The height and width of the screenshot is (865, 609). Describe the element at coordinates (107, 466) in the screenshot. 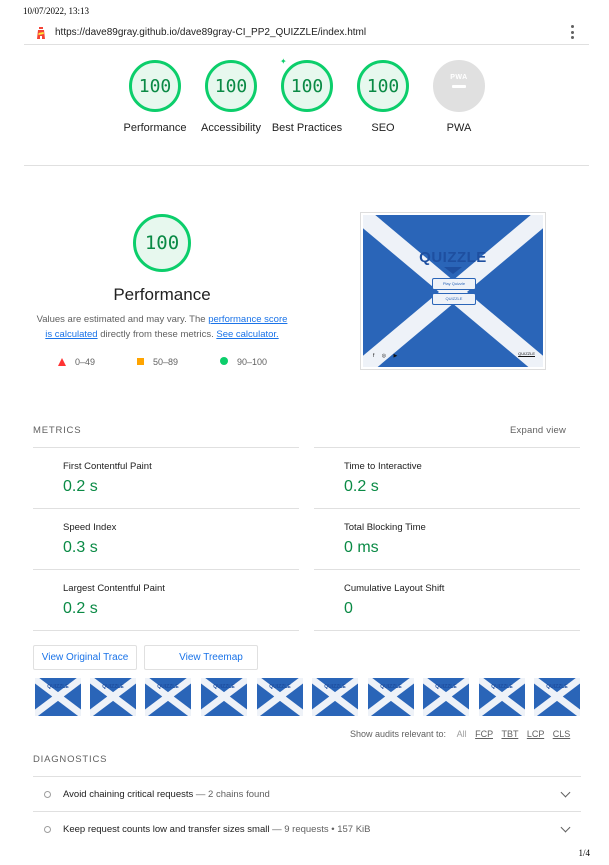

I see `metric-label: First Contentful Paint` at that location.